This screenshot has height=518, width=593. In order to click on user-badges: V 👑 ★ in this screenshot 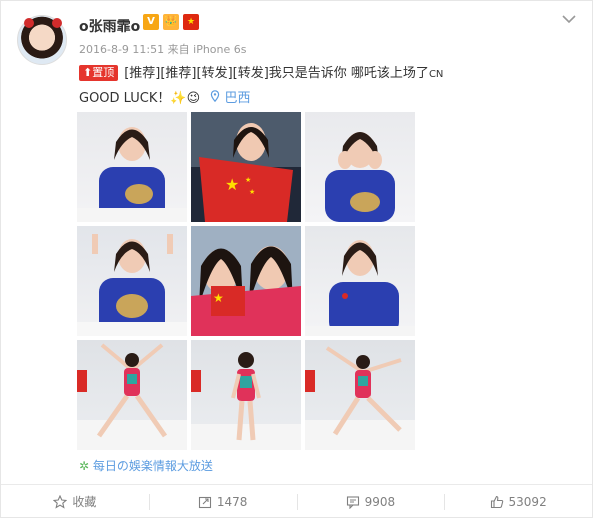, I will do `click(171, 22)`.